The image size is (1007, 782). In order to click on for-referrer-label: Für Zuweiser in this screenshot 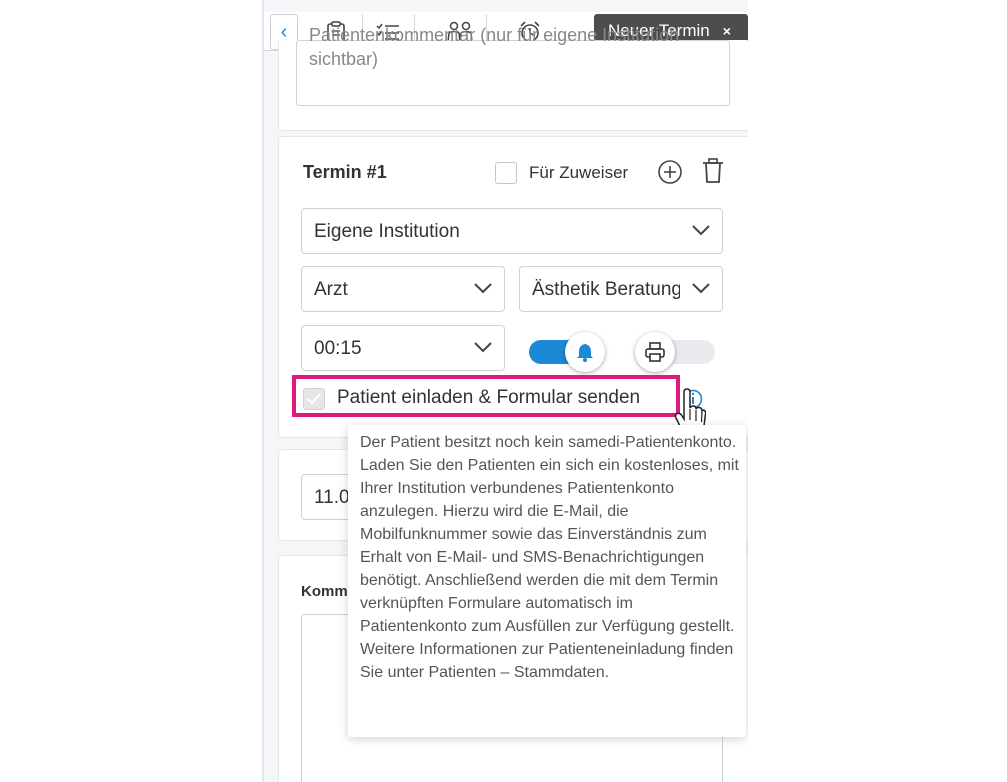, I will do `click(579, 172)`.